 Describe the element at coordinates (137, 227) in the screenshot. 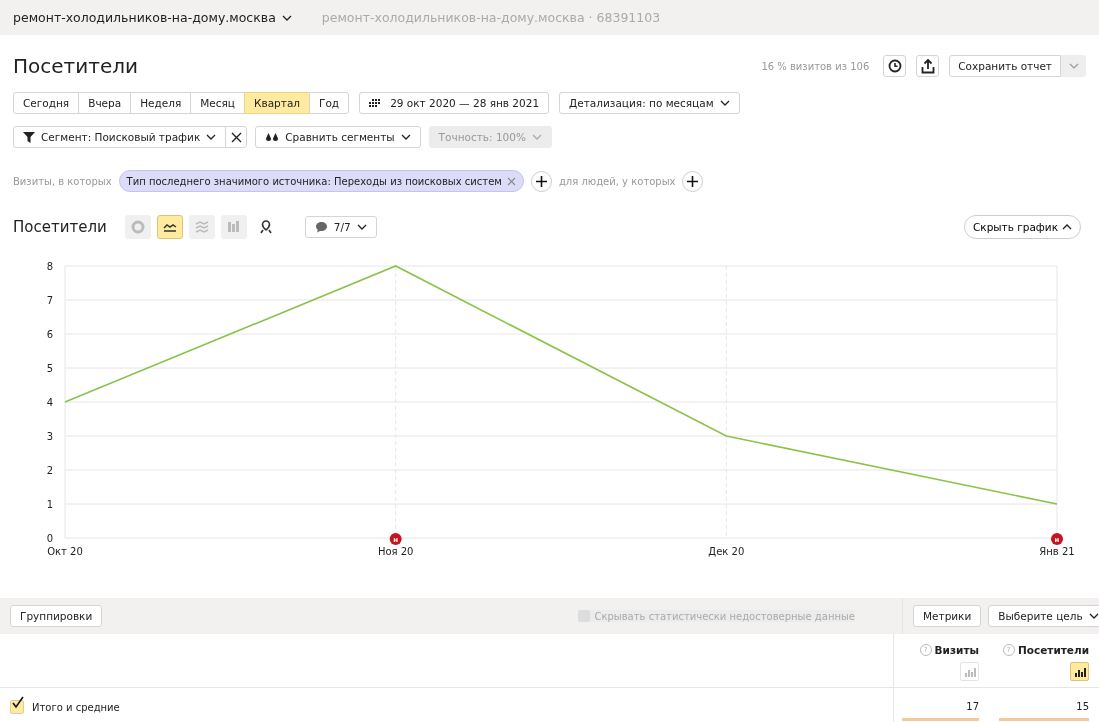

I see `pie-chart-icon` at that location.